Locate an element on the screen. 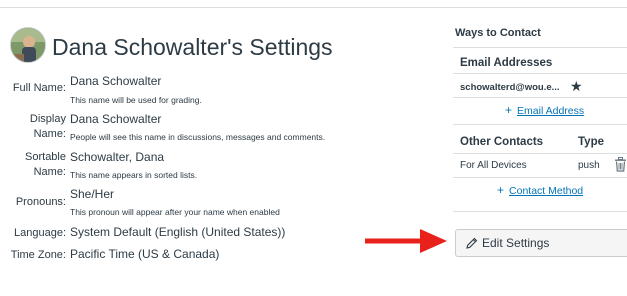  language-label: Language: is located at coordinates (40, 233).